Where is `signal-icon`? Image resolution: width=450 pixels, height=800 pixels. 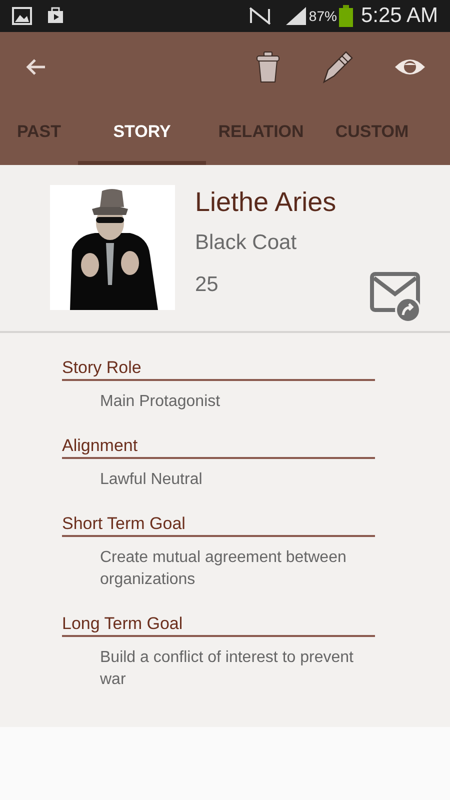 signal-icon is located at coordinates (295, 16).